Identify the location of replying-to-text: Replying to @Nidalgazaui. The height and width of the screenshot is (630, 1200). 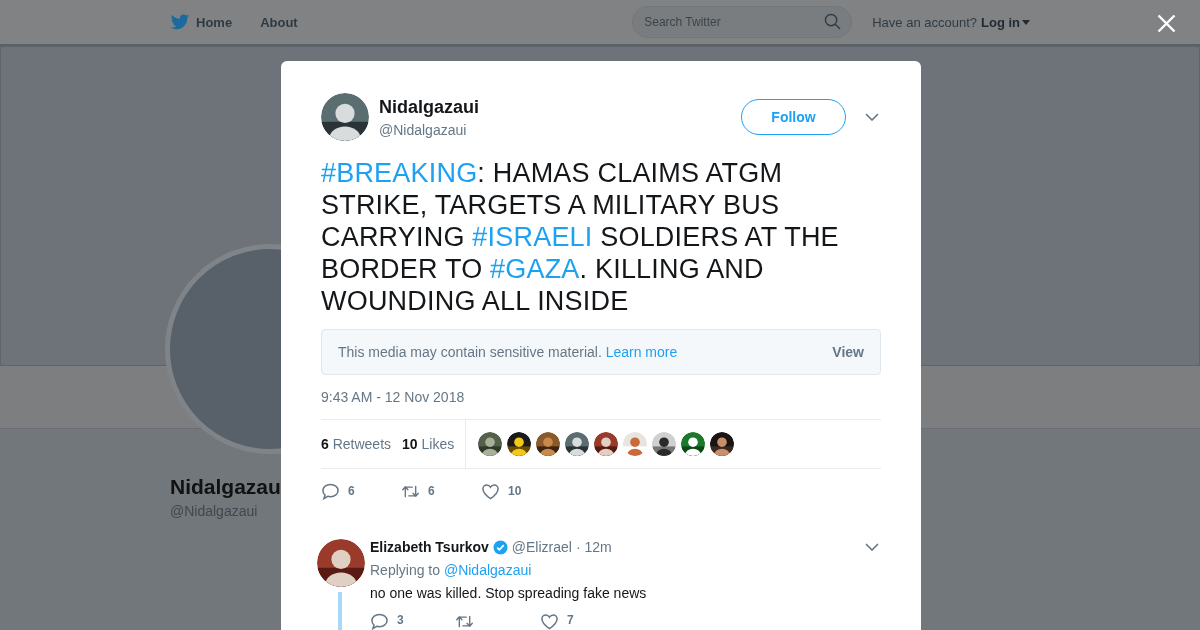
(451, 570).